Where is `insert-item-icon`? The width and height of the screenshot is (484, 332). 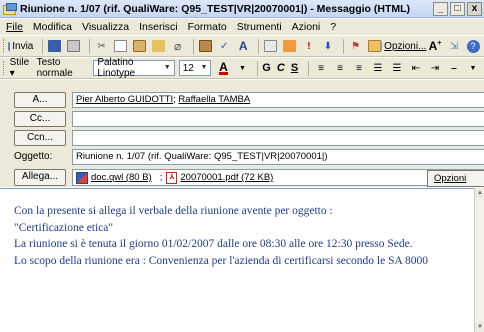
insert-item-icon is located at coordinates (290, 46).